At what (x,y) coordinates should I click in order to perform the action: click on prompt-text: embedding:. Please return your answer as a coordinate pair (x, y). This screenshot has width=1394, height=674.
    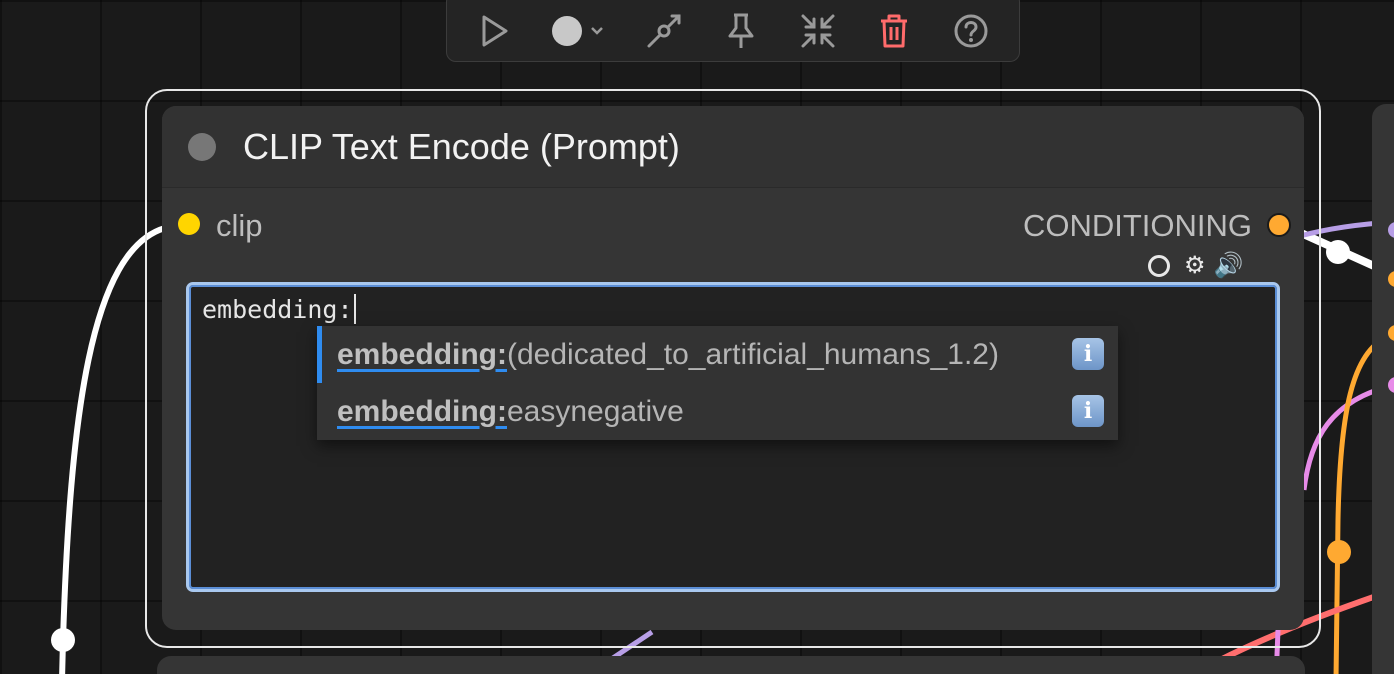
    Looking at the image, I should click on (277, 309).